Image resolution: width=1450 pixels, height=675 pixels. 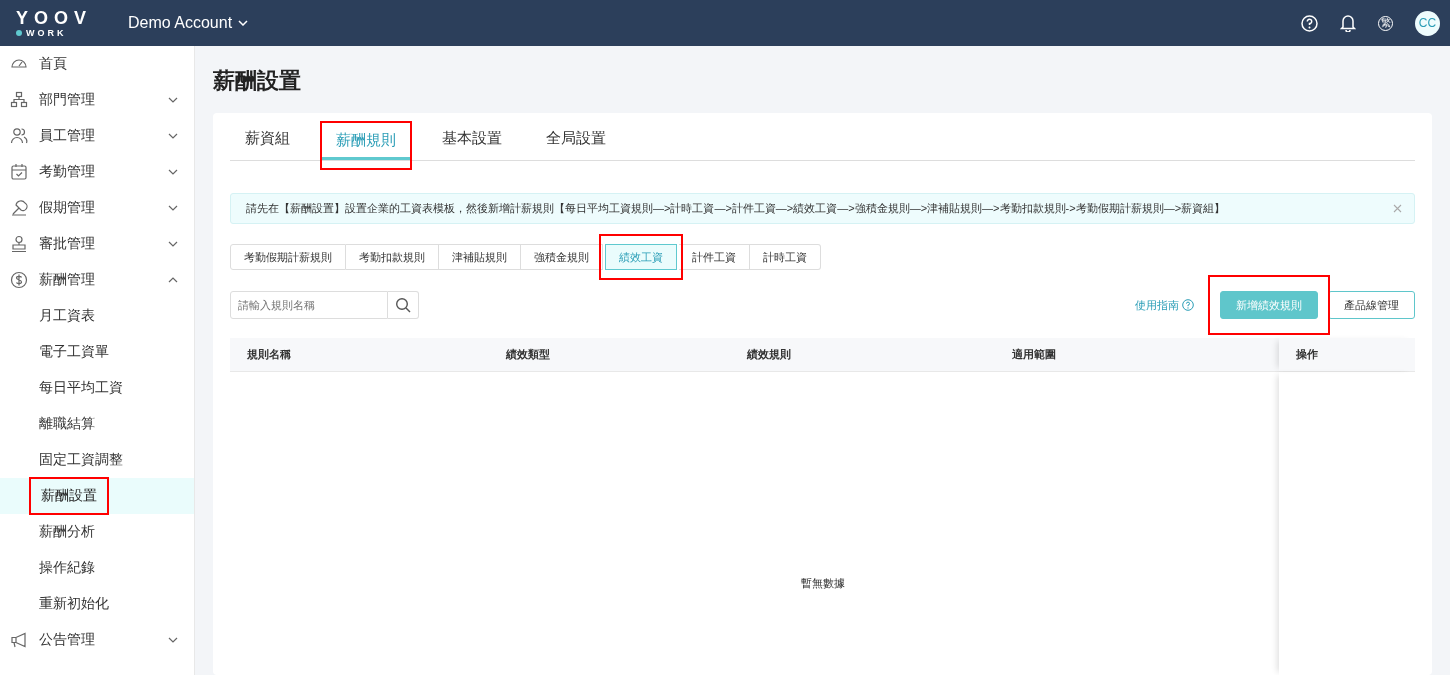 What do you see at coordinates (97, 136) in the screenshot?
I see `sidebar-item: 員工管理` at bounding box center [97, 136].